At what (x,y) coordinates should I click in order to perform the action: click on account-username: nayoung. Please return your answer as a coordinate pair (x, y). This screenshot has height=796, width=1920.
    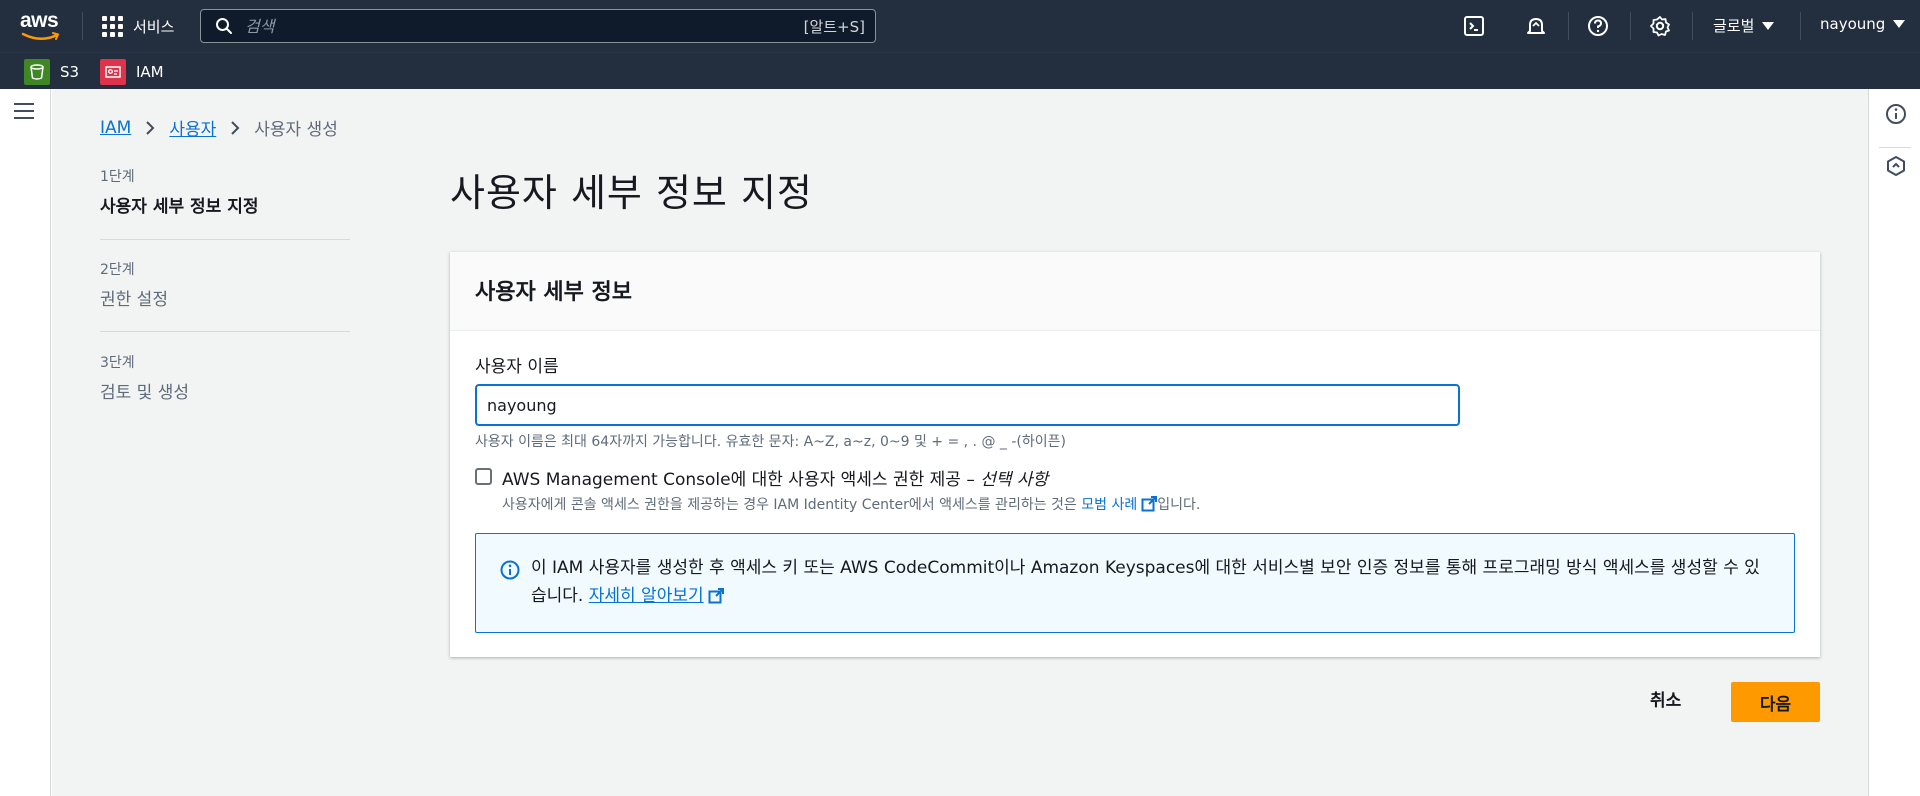
    Looking at the image, I should click on (1853, 24).